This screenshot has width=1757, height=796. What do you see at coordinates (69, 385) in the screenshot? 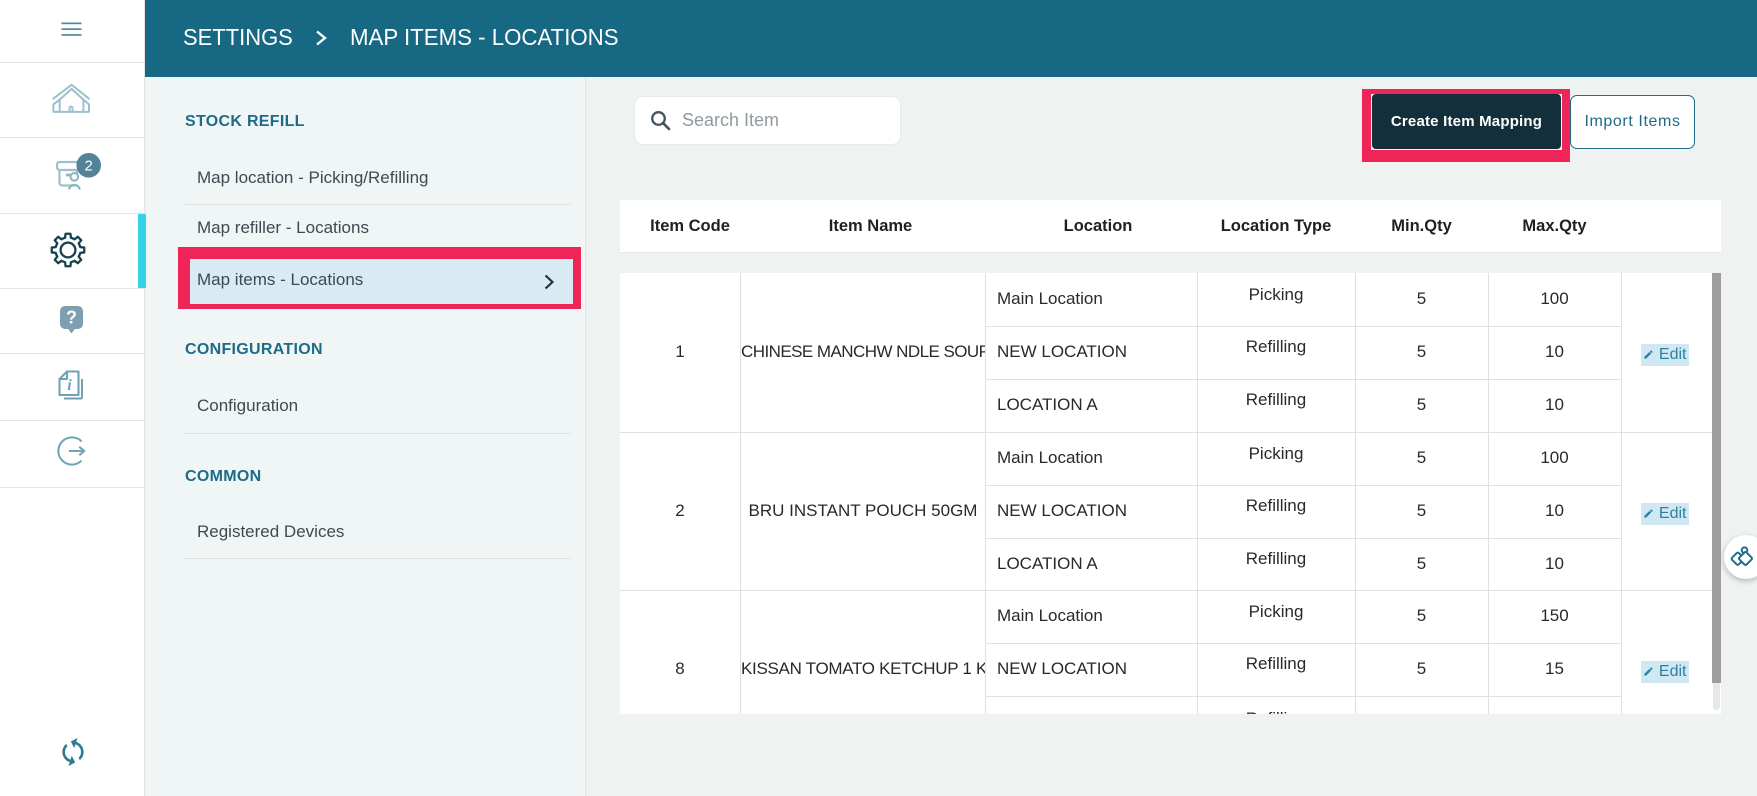
I see `svg-text: i` at bounding box center [69, 385].